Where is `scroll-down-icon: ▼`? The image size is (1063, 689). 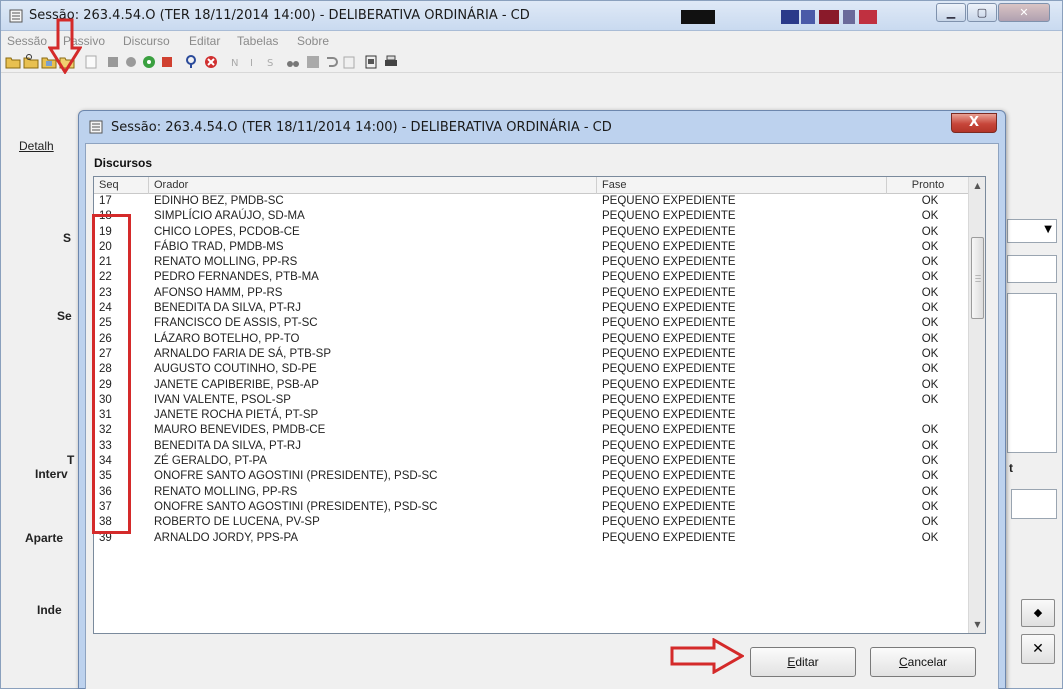 scroll-down-icon: ▼ is located at coordinates (977, 624).